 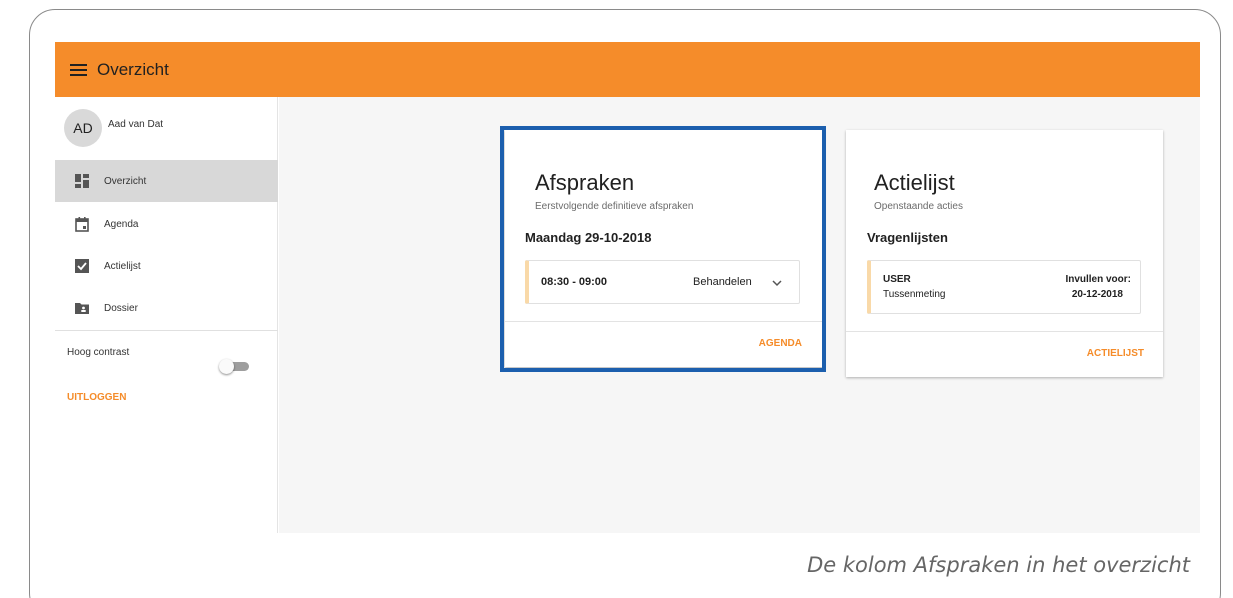 What do you see at coordinates (162, 360) in the screenshot?
I see `high-contrast-setting: Hoog contrast` at bounding box center [162, 360].